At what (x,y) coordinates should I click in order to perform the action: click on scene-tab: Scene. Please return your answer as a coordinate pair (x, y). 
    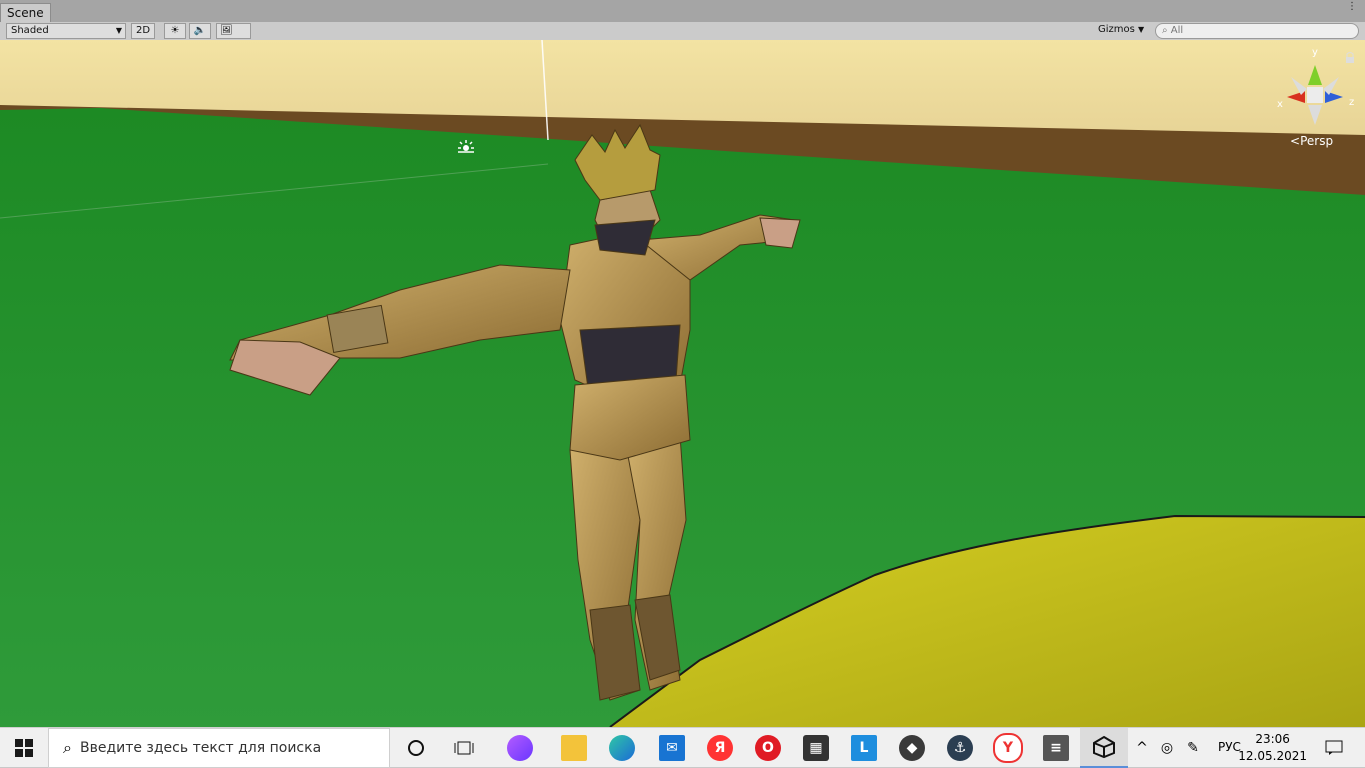
    Looking at the image, I should click on (25, 12).